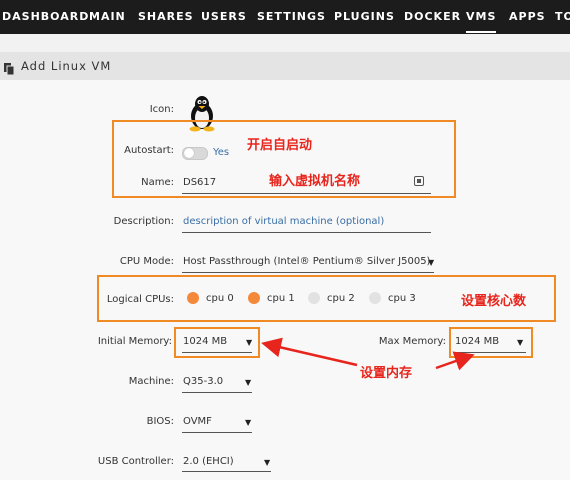  Describe the element at coordinates (226, 471) in the screenshot. I see `usb-controller-underline` at that location.